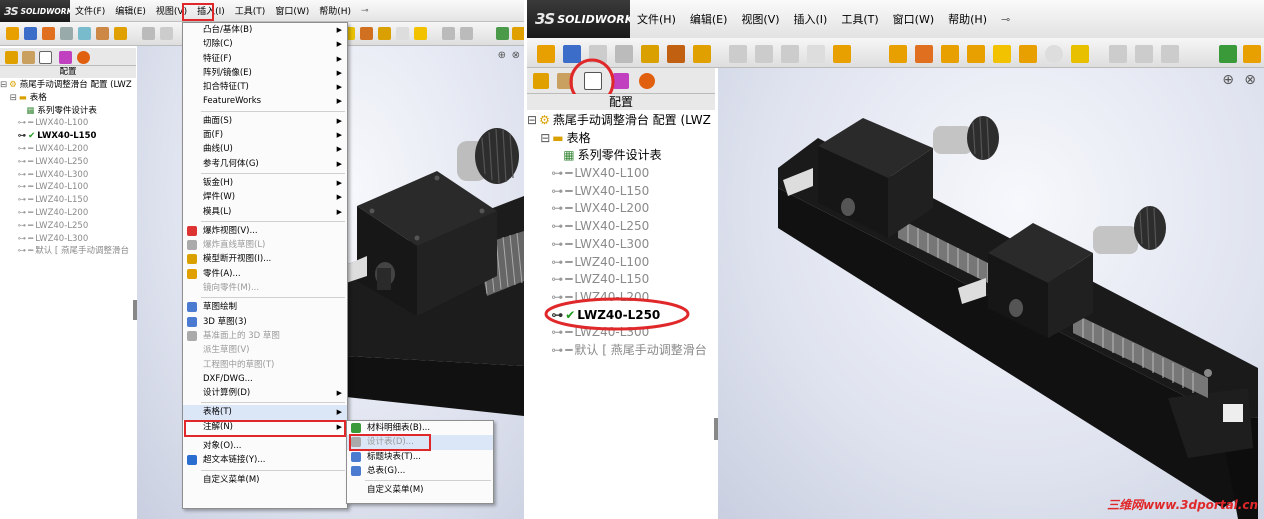  What do you see at coordinates (1250, 80) in the screenshot?
I see `zoom-area-icon-large: ⊗` at bounding box center [1250, 80].